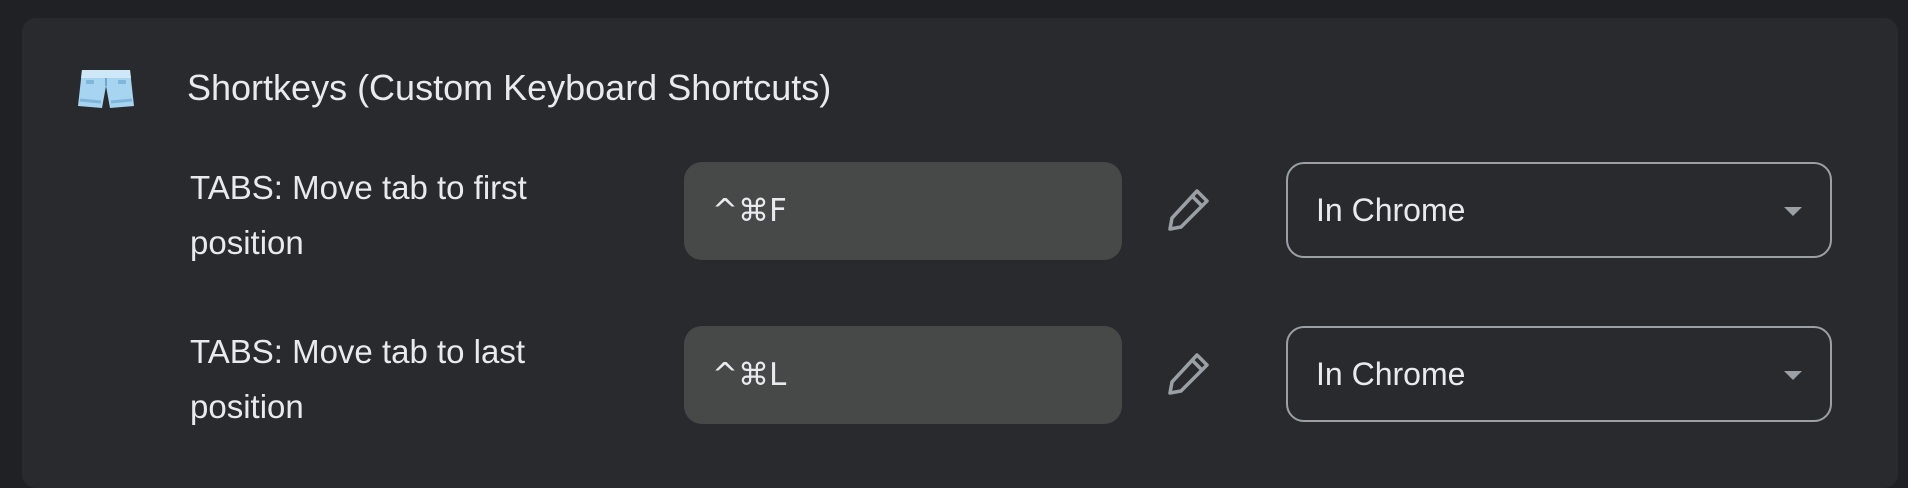  Describe the element at coordinates (903, 375) in the screenshot. I see `shortcut-key-input: ^⌘L` at that location.